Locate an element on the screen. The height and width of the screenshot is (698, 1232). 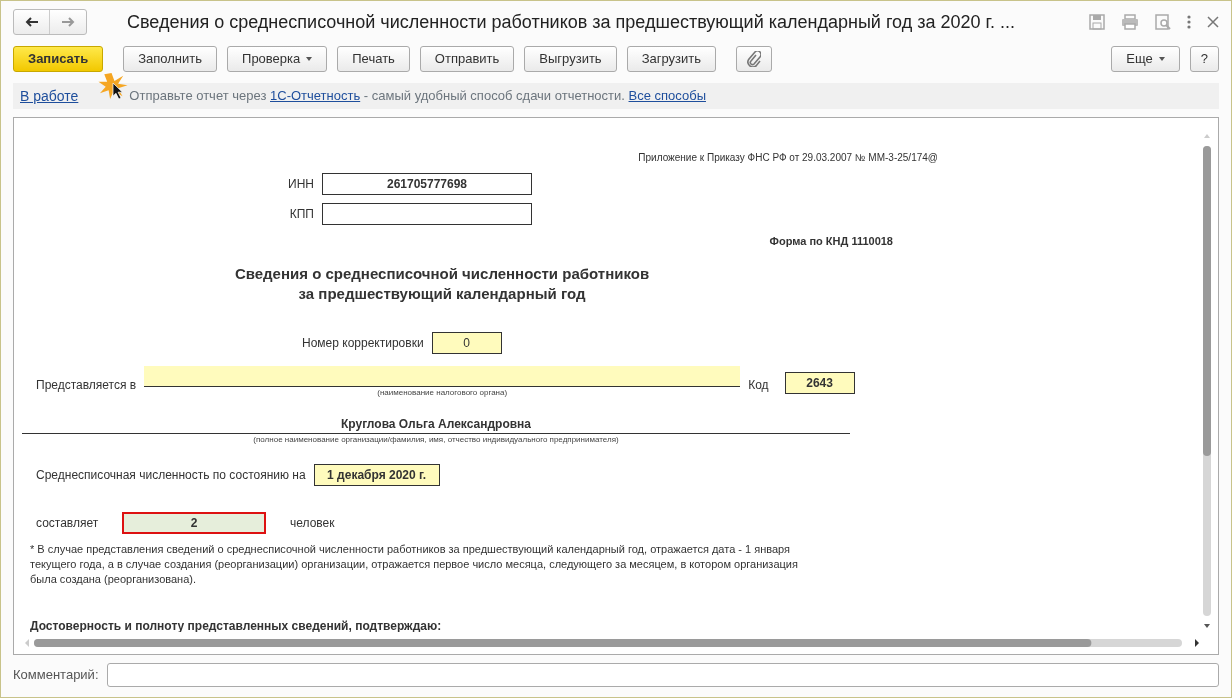
correction-label: Номер корректировки is located at coordinates (363, 343).